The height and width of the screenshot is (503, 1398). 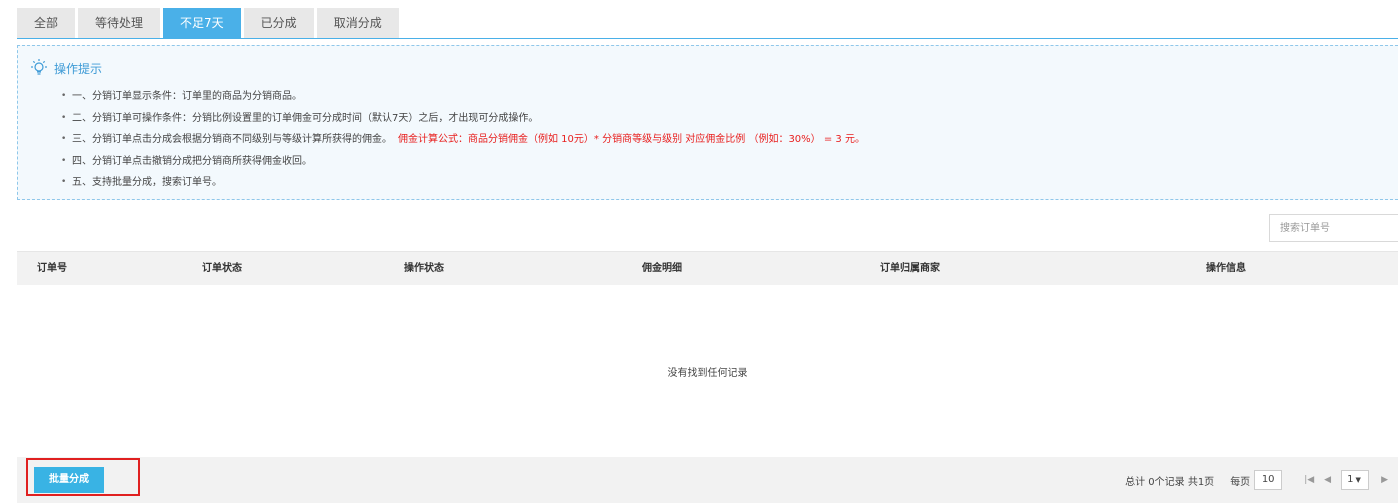 What do you see at coordinates (187, 96) in the screenshot?
I see `tip-text: 一、分销订单显示条件：订单里的商品为分销商品。` at bounding box center [187, 96].